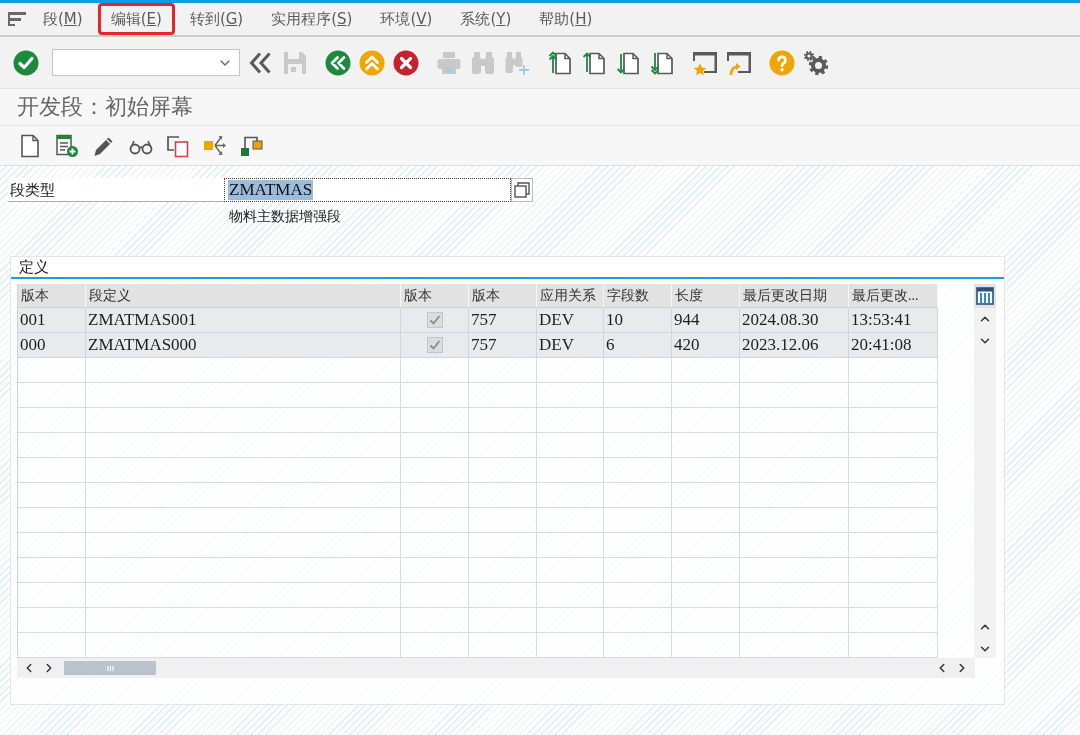  I want to click on squares-icon, so click(522, 190).